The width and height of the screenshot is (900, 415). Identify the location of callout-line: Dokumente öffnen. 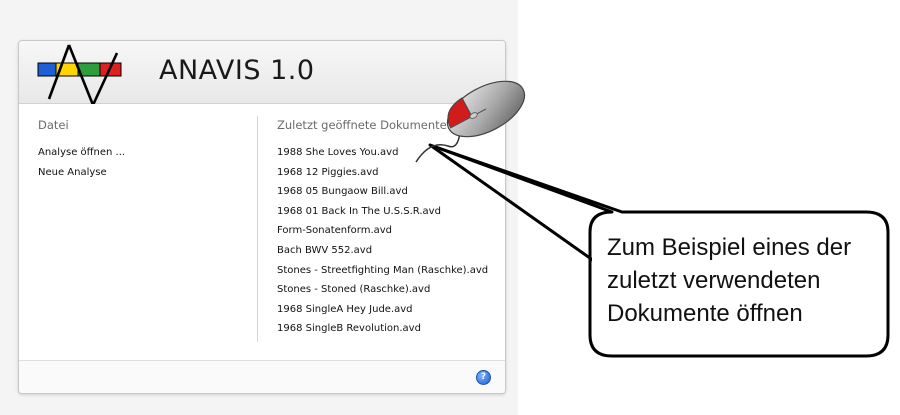
(705, 313).